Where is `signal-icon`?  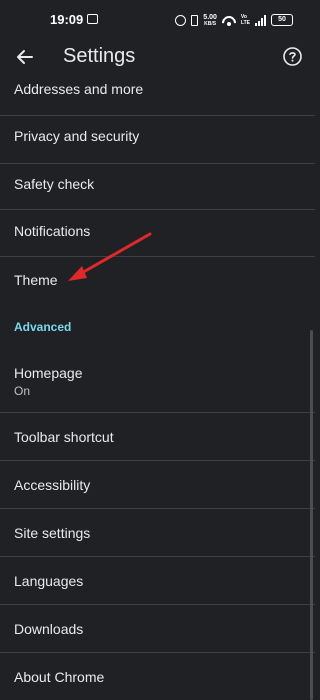 signal-icon is located at coordinates (260, 20).